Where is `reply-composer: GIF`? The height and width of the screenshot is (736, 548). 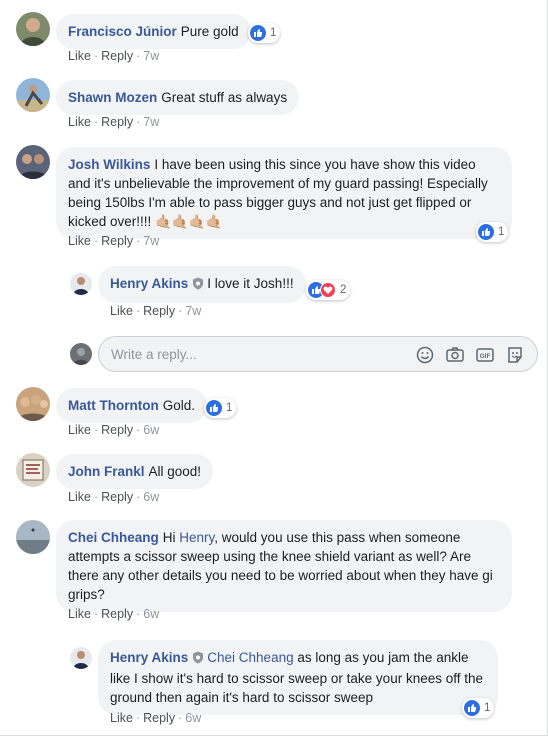 reply-composer: GIF is located at coordinates (318, 354).